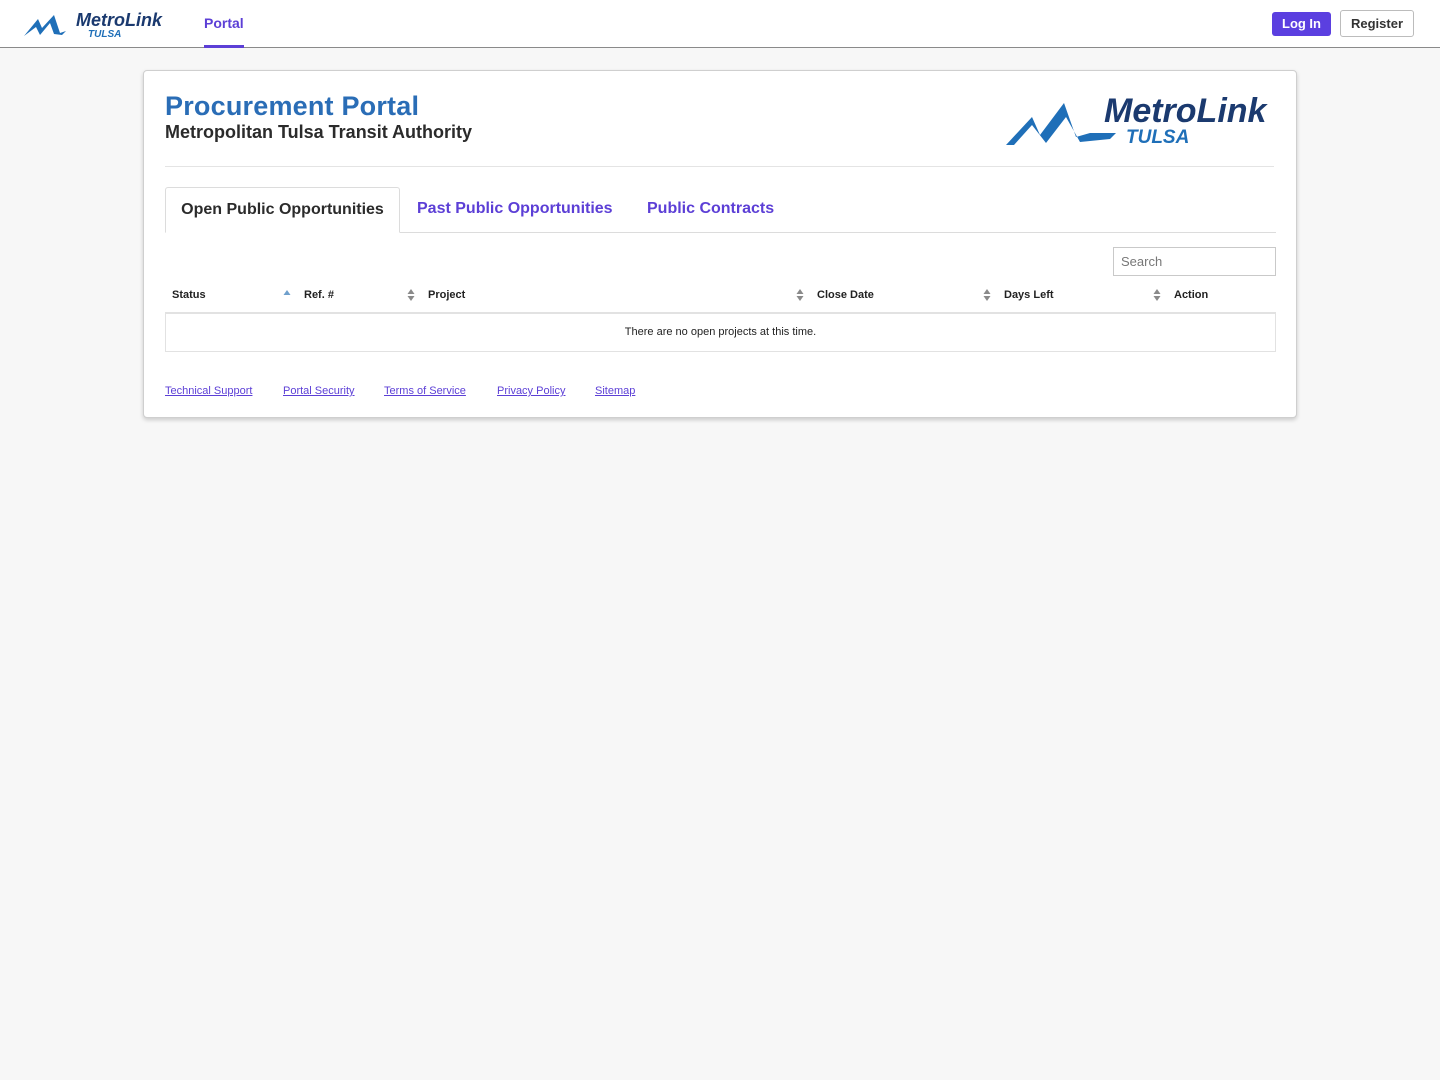  I want to click on metrolink-logo-icon: MetroLink TULSA, so click(97, 25).